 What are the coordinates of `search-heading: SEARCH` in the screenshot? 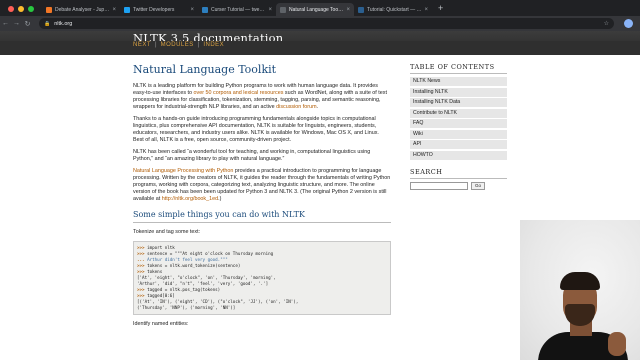 It's located at (458, 173).